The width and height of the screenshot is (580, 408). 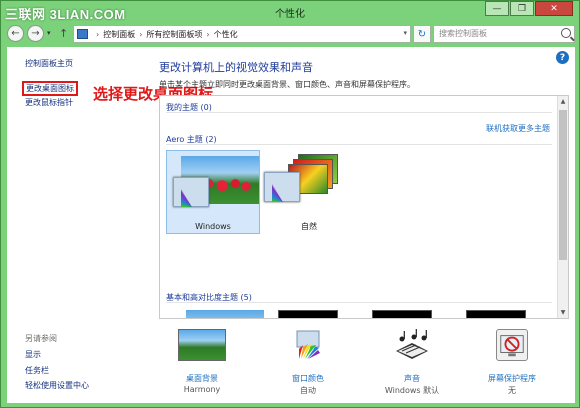 I want to click on refresh-button: ↻, so click(x=422, y=34).